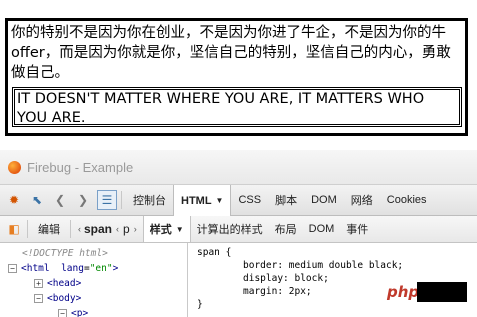 The width and height of the screenshot is (477, 317). What do you see at coordinates (362, 200) in the screenshot?
I see `tab-net: 网络` at bounding box center [362, 200].